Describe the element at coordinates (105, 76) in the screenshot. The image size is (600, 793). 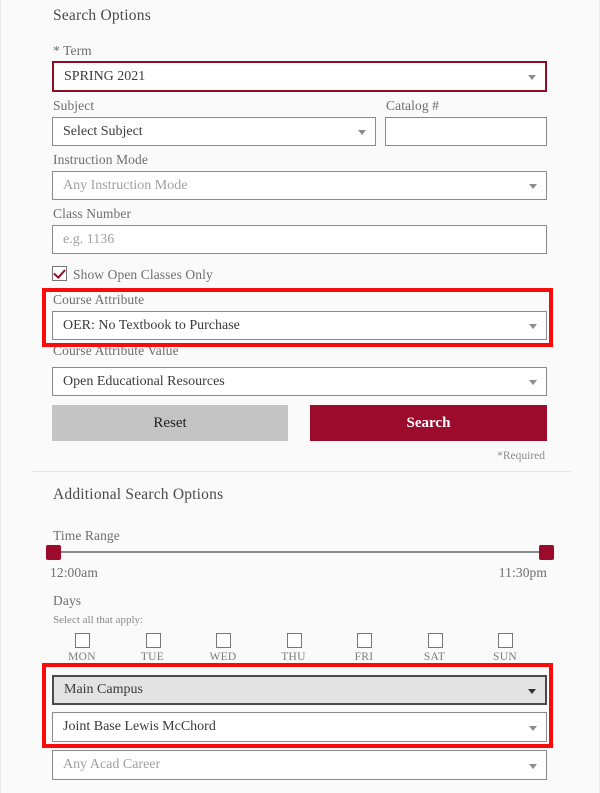
I see `term-value: SPRING 2021` at that location.